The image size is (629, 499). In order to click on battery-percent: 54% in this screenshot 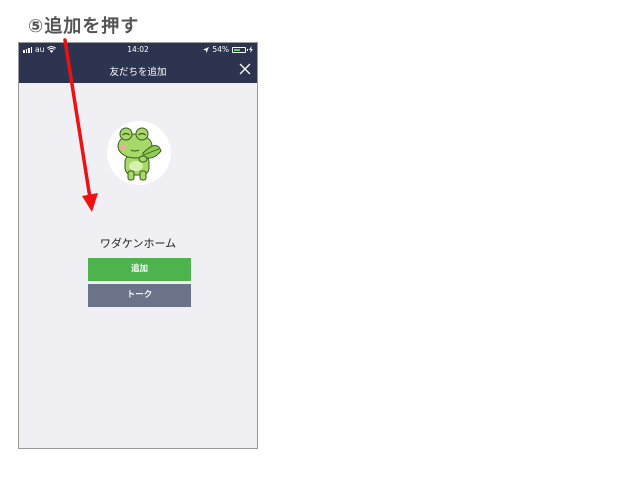, I will do `click(220, 49)`.